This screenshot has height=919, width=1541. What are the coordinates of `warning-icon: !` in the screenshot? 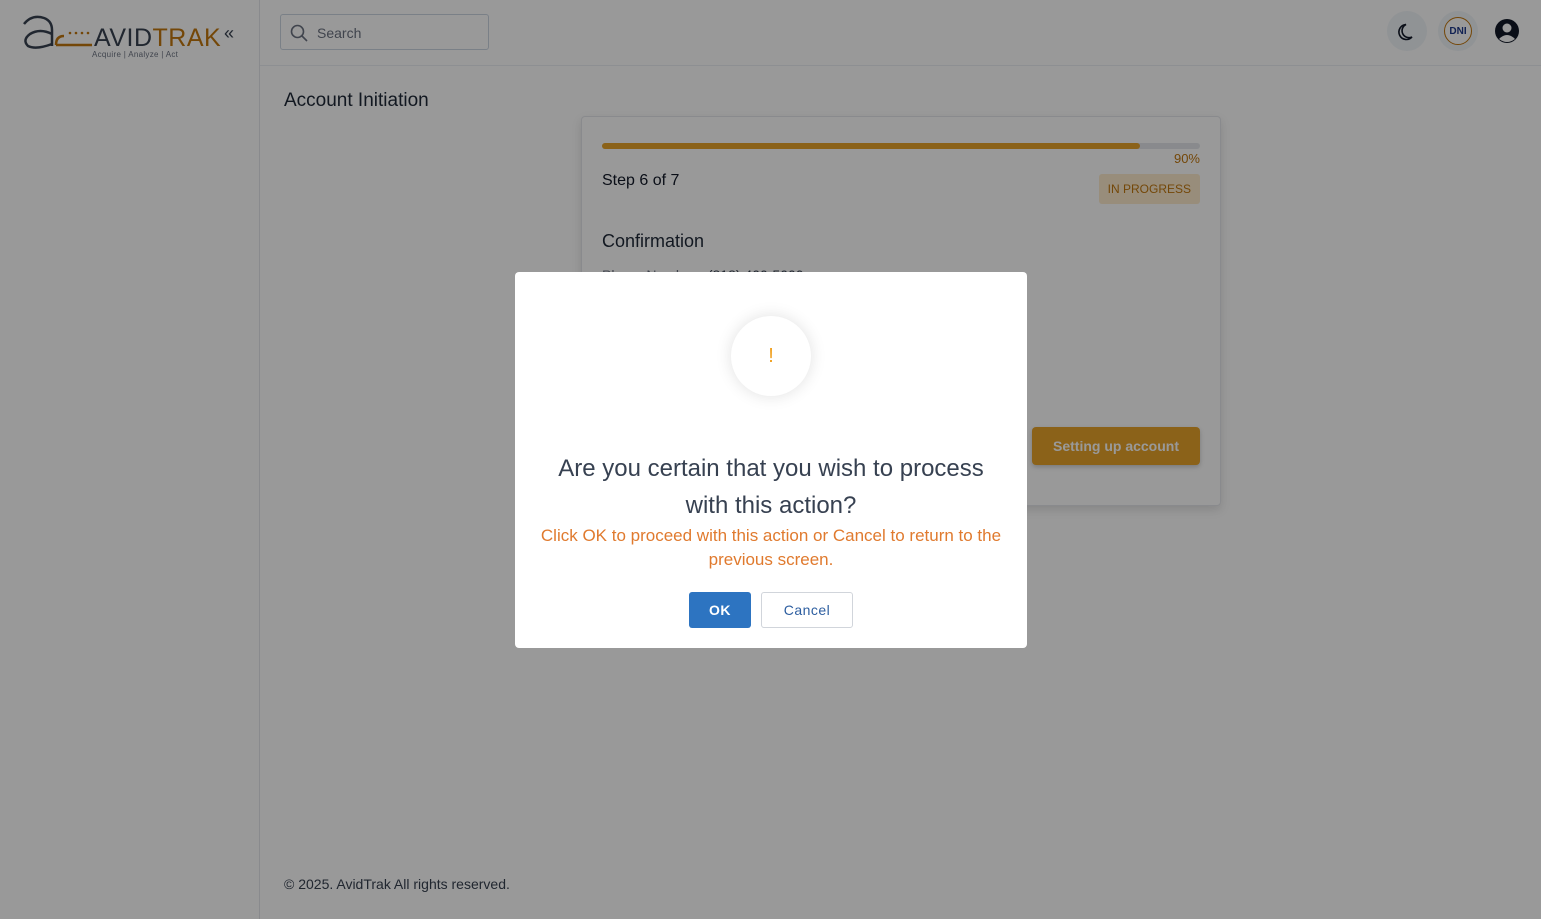 It's located at (771, 356).